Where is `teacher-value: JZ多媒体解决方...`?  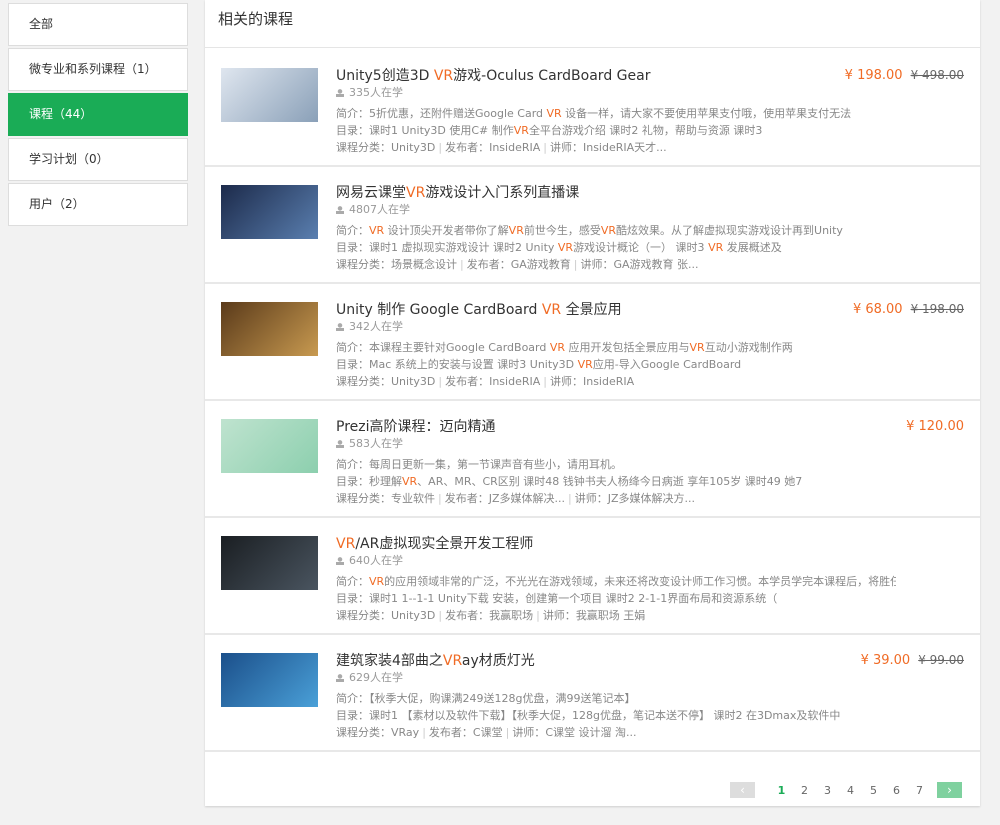
teacher-value: JZ多媒体解决方... is located at coordinates (651, 498).